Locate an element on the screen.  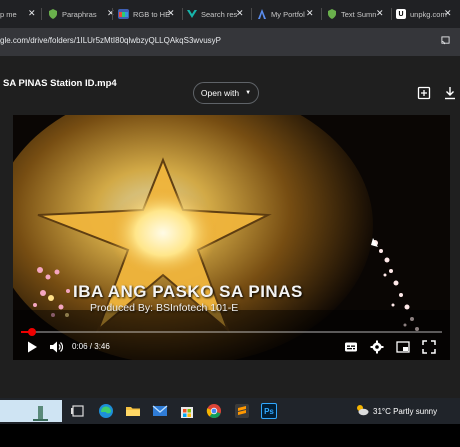
rgb-icon is located at coordinates (123, 14).